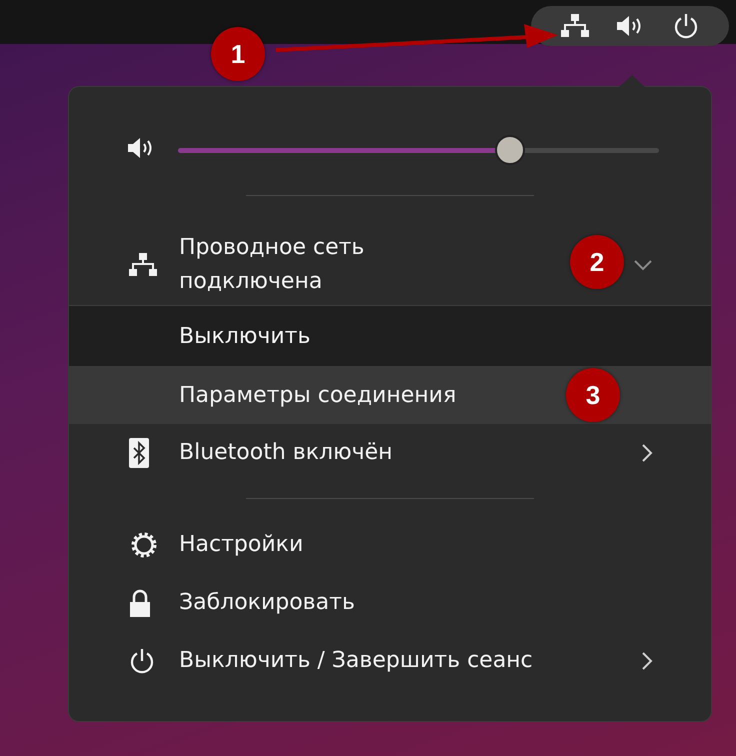 Image resolution: width=736 pixels, height=756 pixels. What do you see at coordinates (356, 661) in the screenshot?
I see `menu-label: Выключить / Завершить сеанс` at bounding box center [356, 661].